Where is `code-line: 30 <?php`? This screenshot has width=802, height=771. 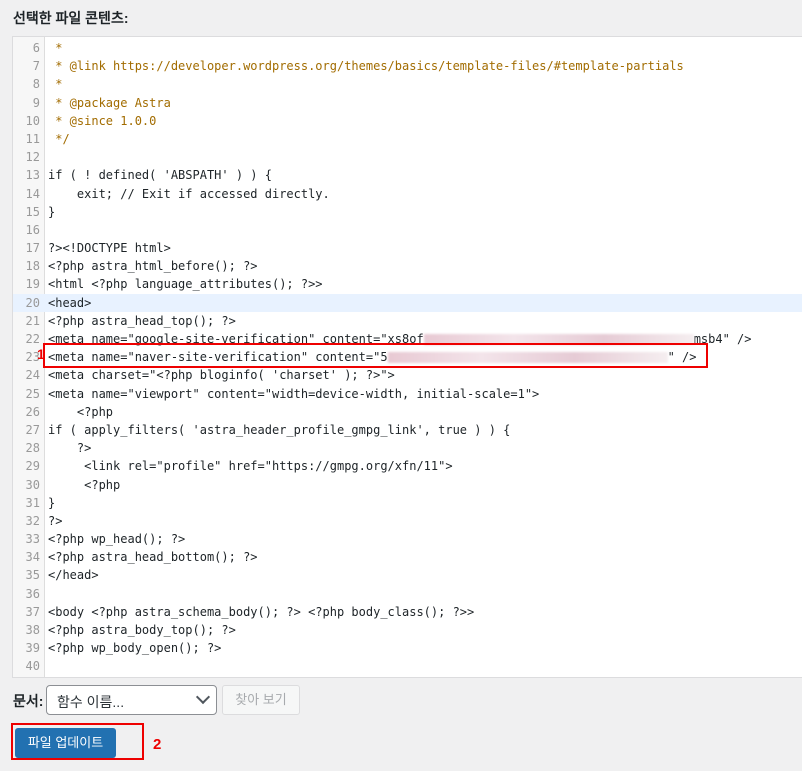
code-line: 30 <?php is located at coordinates (407, 485).